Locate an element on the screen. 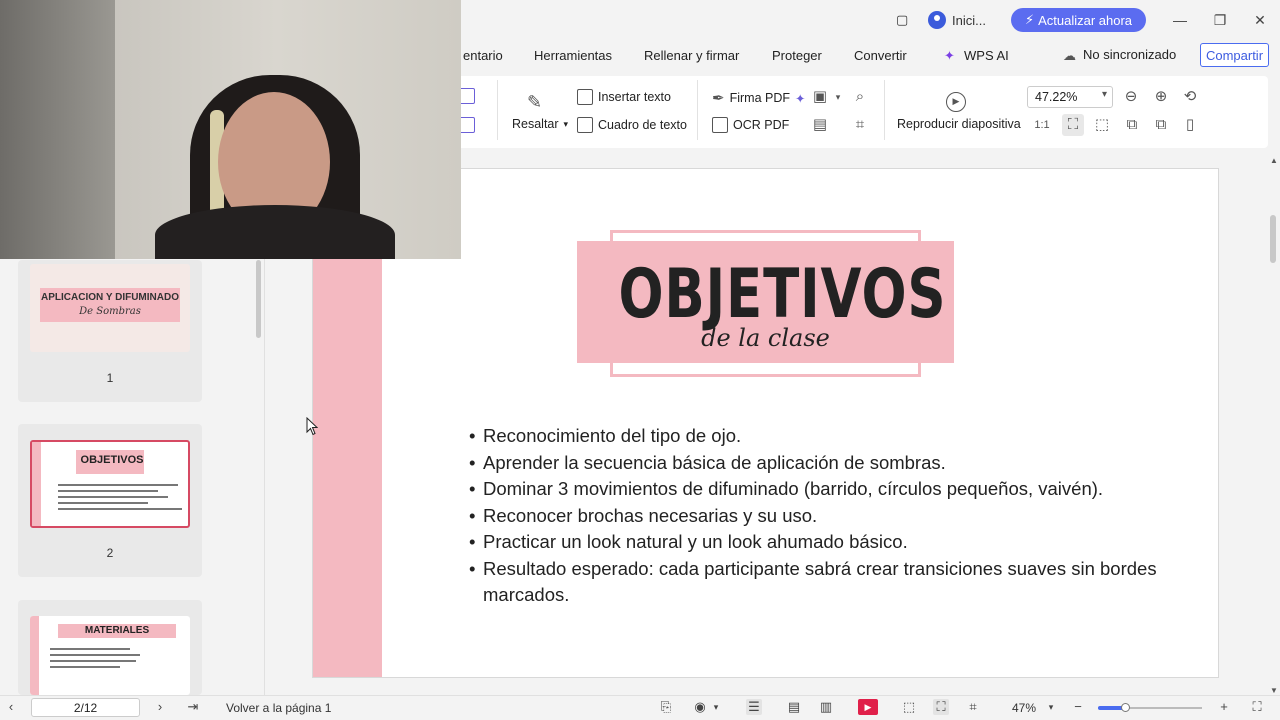 This screenshot has height=720, width=1280. crop-icon: ⌗ is located at coordinates (973, 707).